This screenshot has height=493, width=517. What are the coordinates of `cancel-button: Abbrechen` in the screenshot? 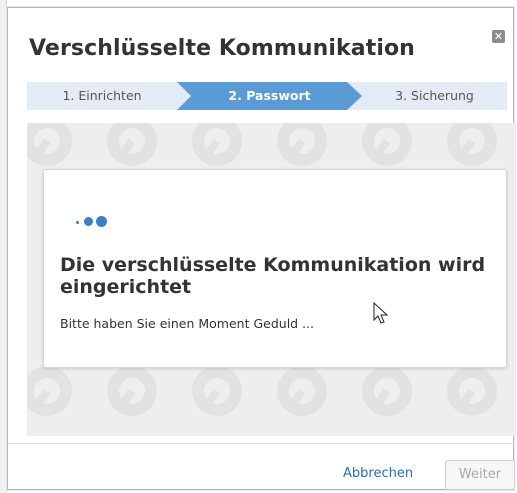 It's located at (378, 473).